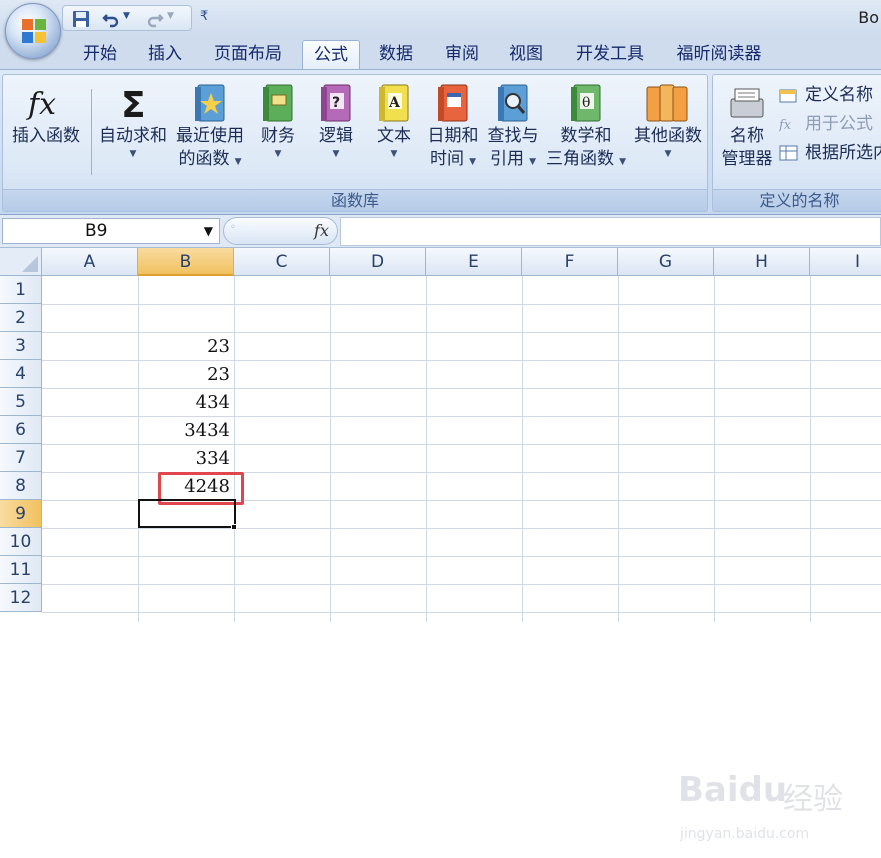  I want to click on name-box-dropdown-icon: ▼, so click(208, 231).